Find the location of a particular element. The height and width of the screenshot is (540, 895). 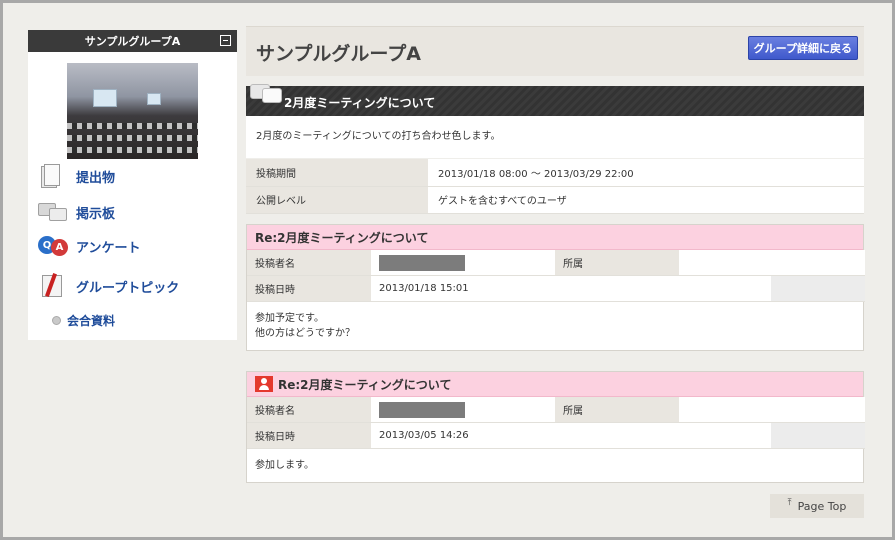

table-row: 投稿期間 2013/01/18 08:00 〜 2013/03/29 22:00 is located at coordinates (555, 173).